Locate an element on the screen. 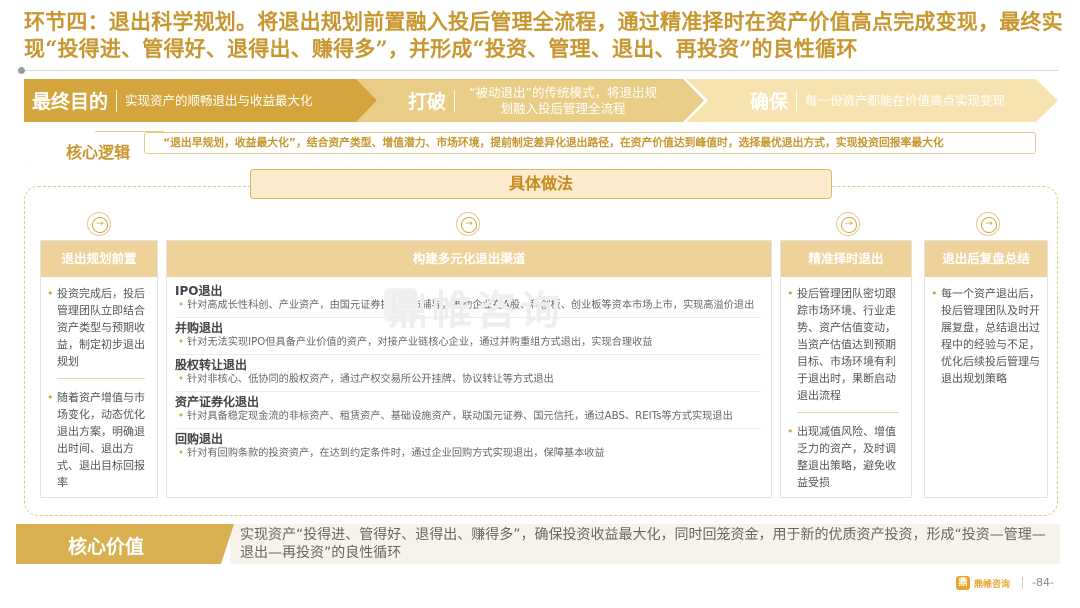  banner-break: 打破 “被动退出”的传统模式，将退出规划融入投后管理全流程 is located at coordinates (530, 100).